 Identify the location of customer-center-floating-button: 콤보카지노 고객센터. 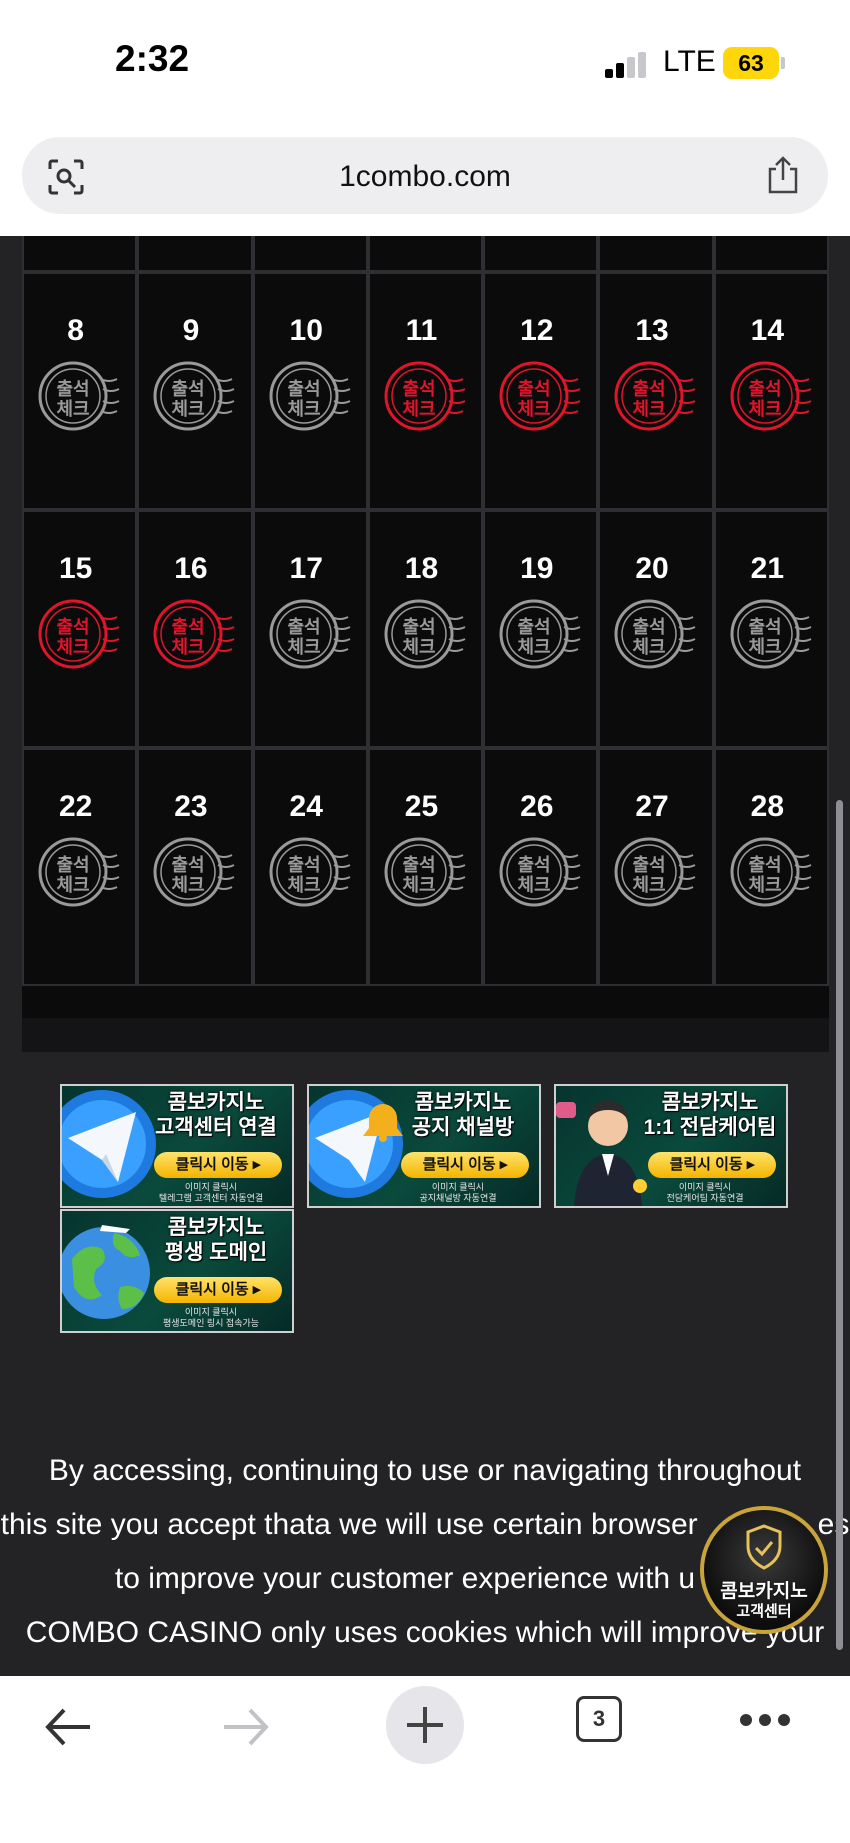
(764, 1570).